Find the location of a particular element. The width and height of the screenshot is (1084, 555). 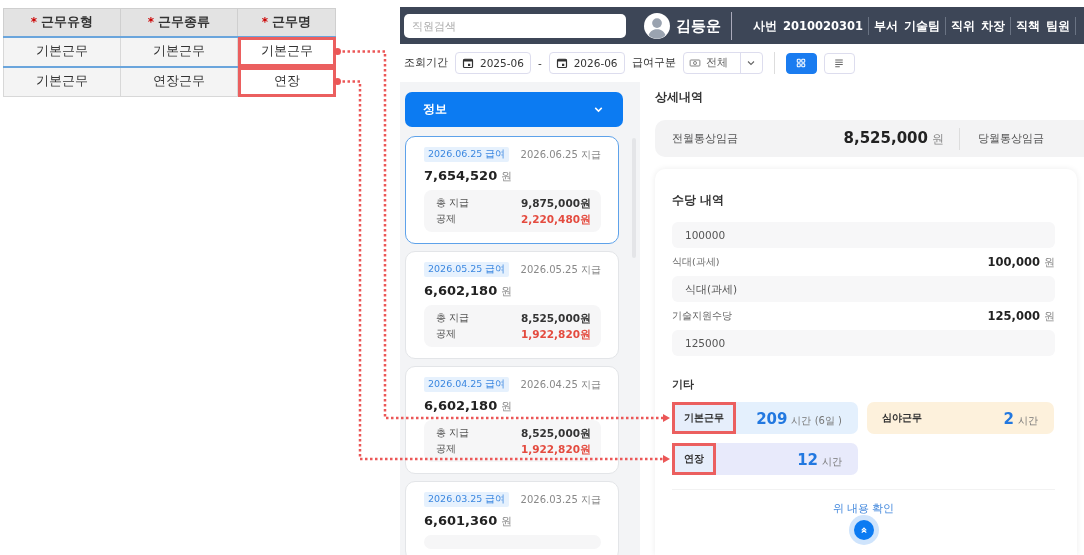

grid-icon is located at coordinates (801, 63).